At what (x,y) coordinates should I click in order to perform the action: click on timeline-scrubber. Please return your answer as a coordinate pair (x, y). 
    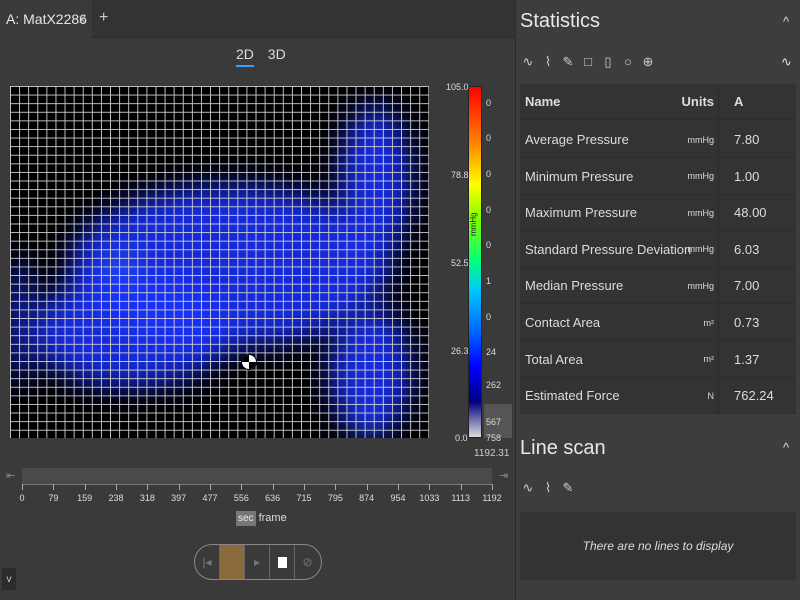
    Looking at the image, I should click on (257, 476).